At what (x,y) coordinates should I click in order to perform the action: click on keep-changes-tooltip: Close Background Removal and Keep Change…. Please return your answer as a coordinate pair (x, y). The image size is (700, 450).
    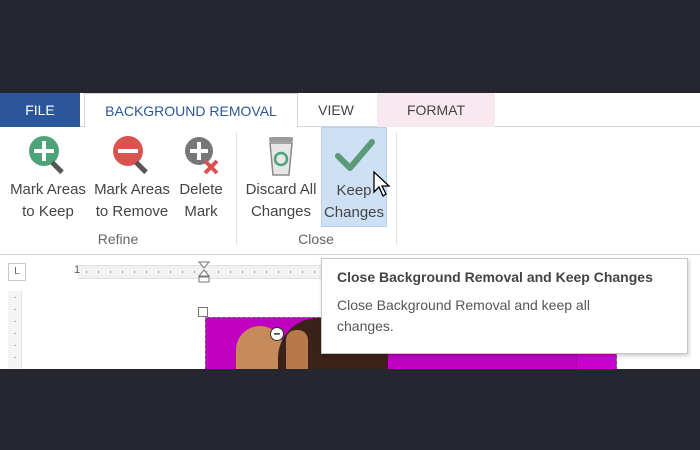
    Looking at the image, I should click on (504, 306).